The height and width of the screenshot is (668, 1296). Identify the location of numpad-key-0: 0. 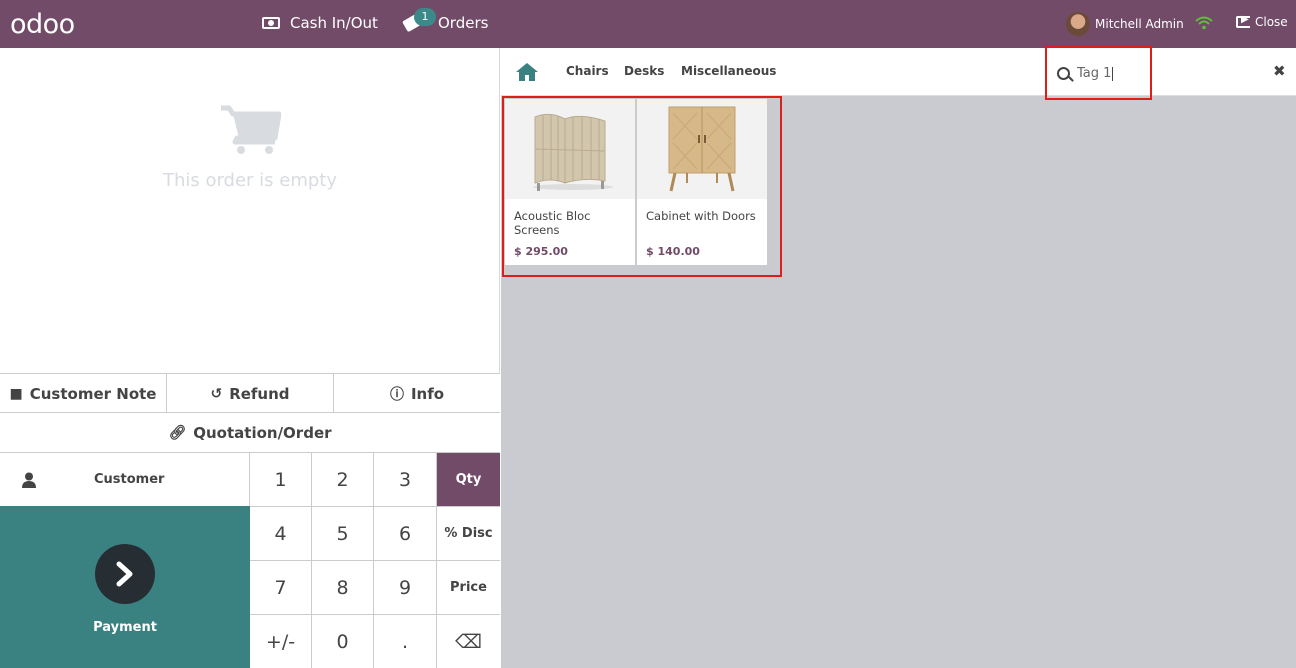
(343, 641).